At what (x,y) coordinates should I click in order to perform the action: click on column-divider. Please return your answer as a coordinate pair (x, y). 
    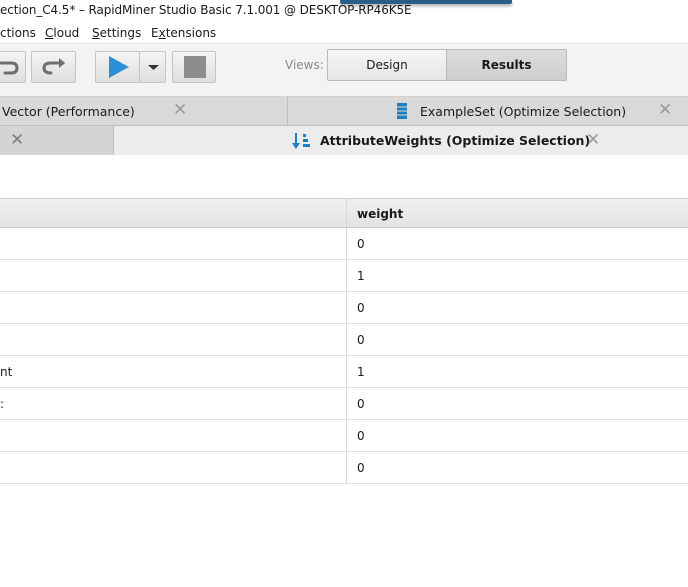
    Looking at the image, I should click on (346, 341).